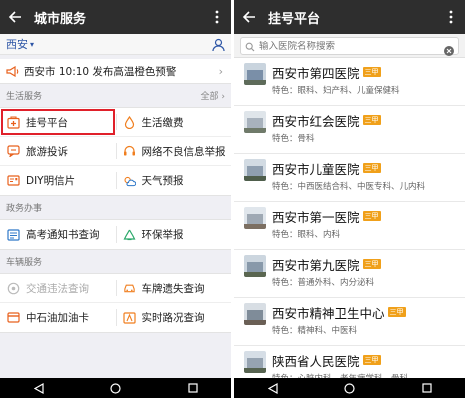 The height and width of the screenshot is (398, 465). What do you see at coordinates (24, 97) in the screenshot?
I see `section-title: 生活服务` at bounding box center [24, 97].